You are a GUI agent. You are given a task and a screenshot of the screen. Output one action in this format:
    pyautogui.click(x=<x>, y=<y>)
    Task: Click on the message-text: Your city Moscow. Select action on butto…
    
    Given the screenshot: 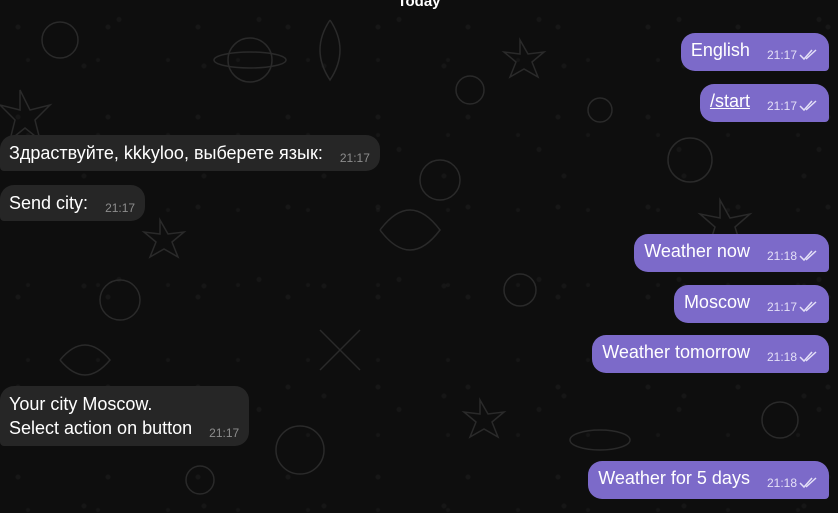 What is the action you would take?
    pyautogui.click(x=101, y=416)
    